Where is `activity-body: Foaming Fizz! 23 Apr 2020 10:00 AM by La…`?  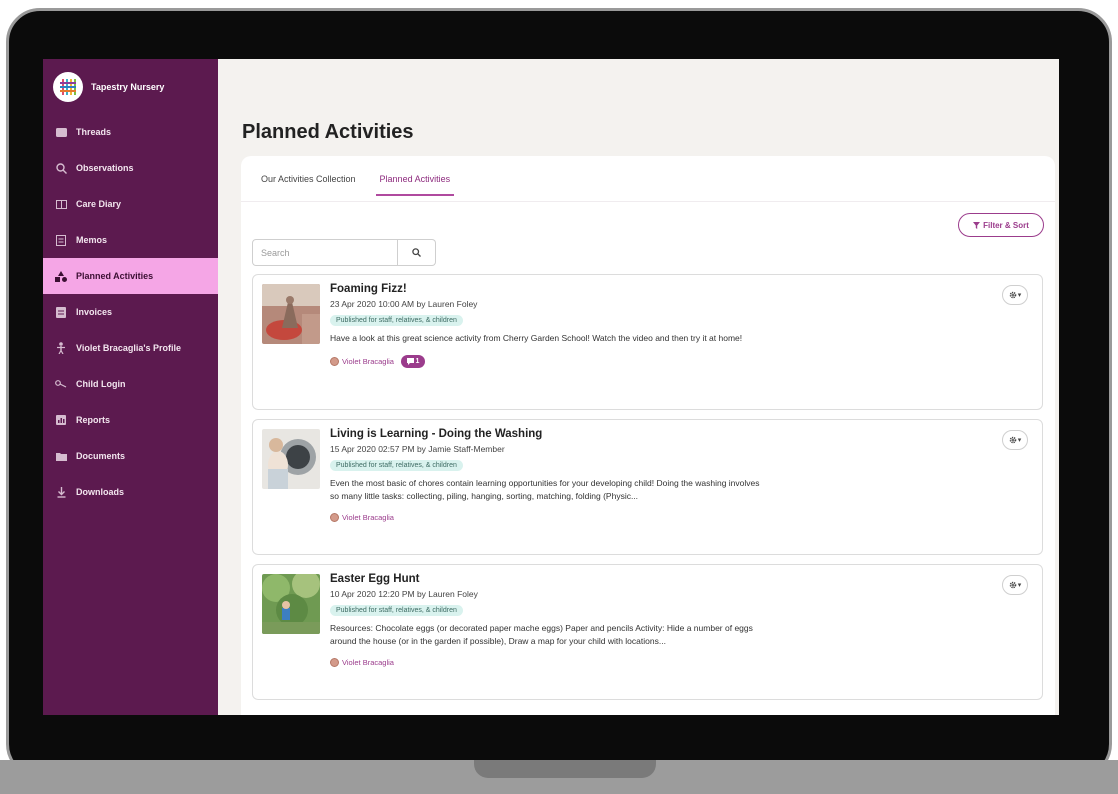 activity-body: Foaming Fizz! 23 Apr 2020 10:00 AM by La… is located at coordinates (550, 325).